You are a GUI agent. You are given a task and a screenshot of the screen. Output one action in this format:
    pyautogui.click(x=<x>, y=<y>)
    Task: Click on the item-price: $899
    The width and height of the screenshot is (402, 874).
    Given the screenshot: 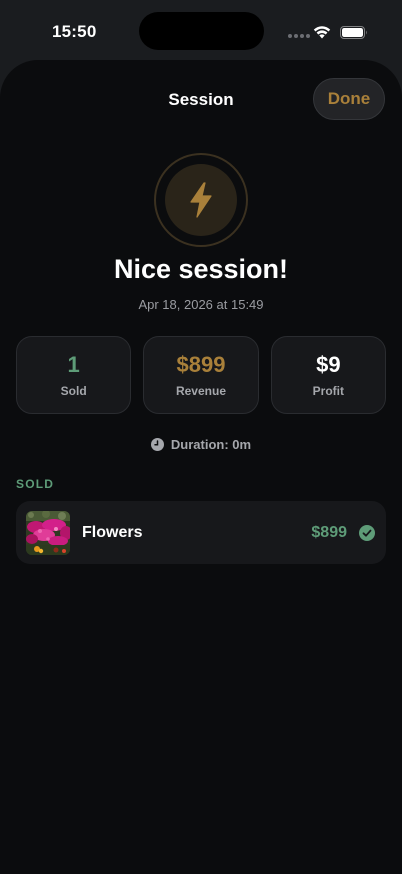 What is the action you would take?
    pyautogui.click(x=329, y=532)
    